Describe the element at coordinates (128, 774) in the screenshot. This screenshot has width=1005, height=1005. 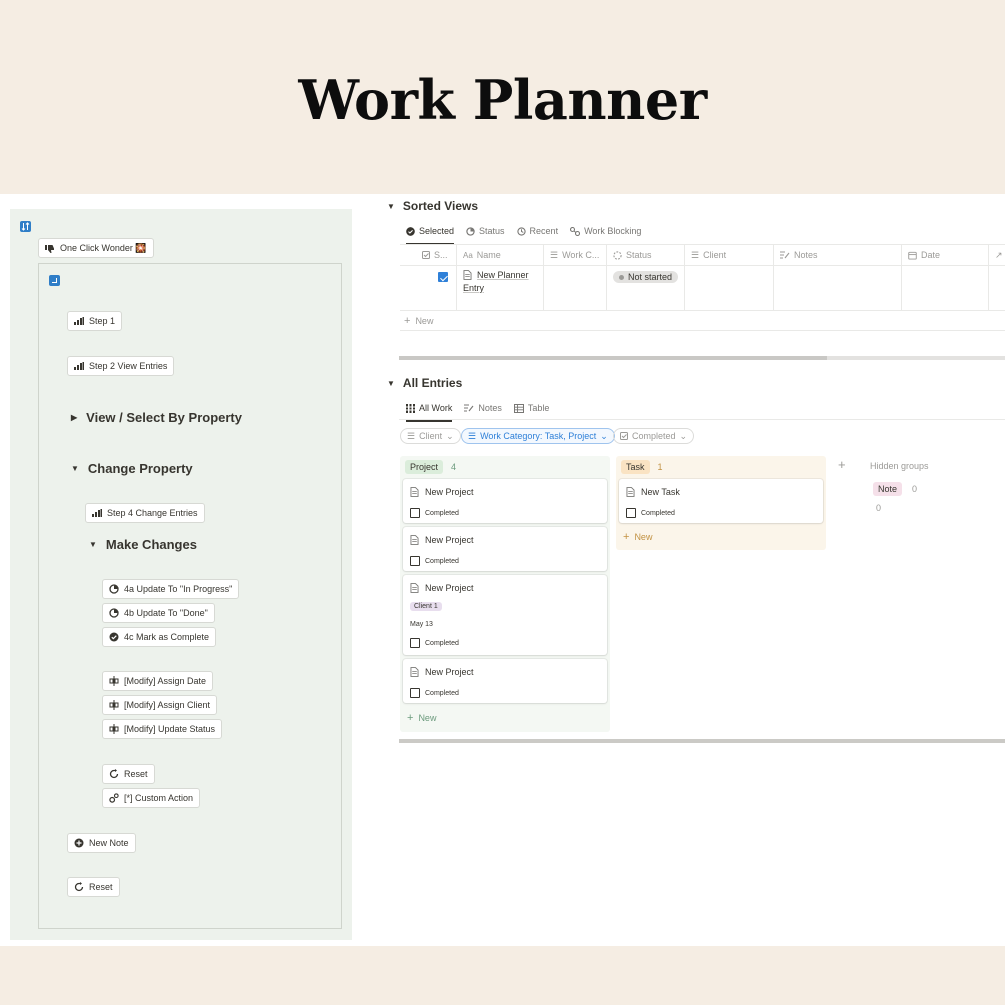
I see `reset-button: Reset` at that location.